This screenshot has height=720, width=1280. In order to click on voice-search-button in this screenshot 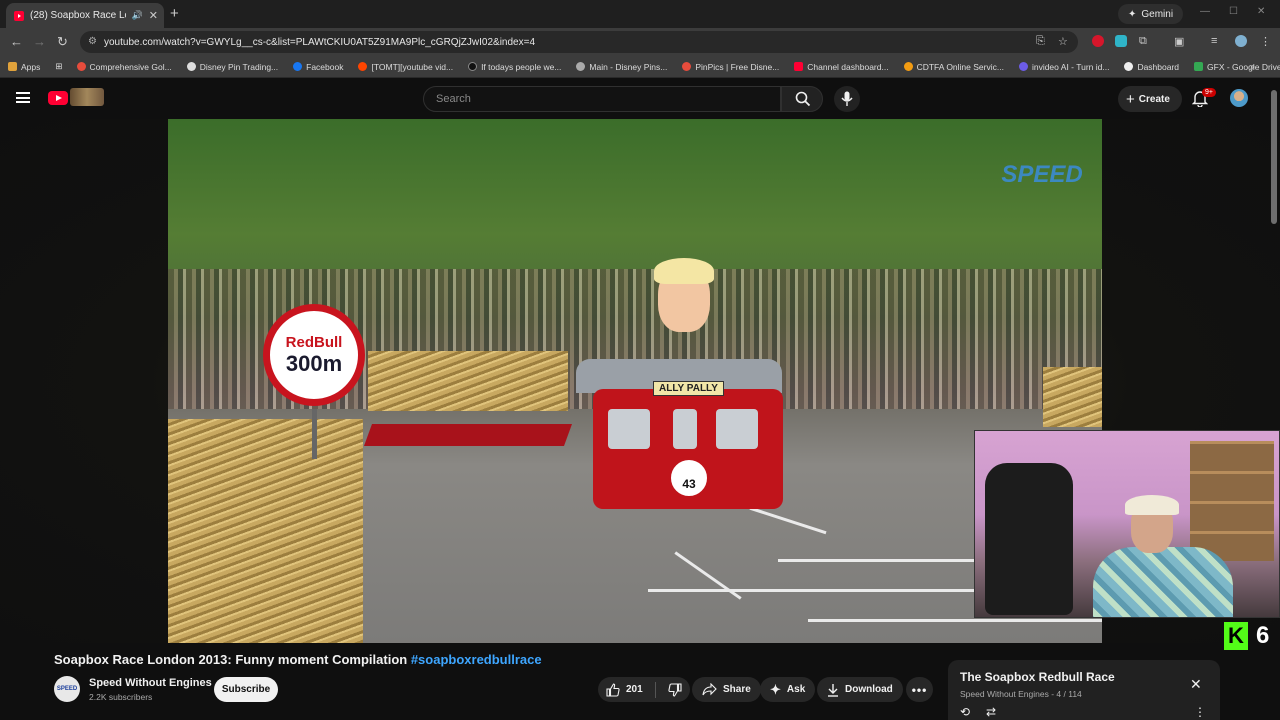, I will do `click(847, 99)`.